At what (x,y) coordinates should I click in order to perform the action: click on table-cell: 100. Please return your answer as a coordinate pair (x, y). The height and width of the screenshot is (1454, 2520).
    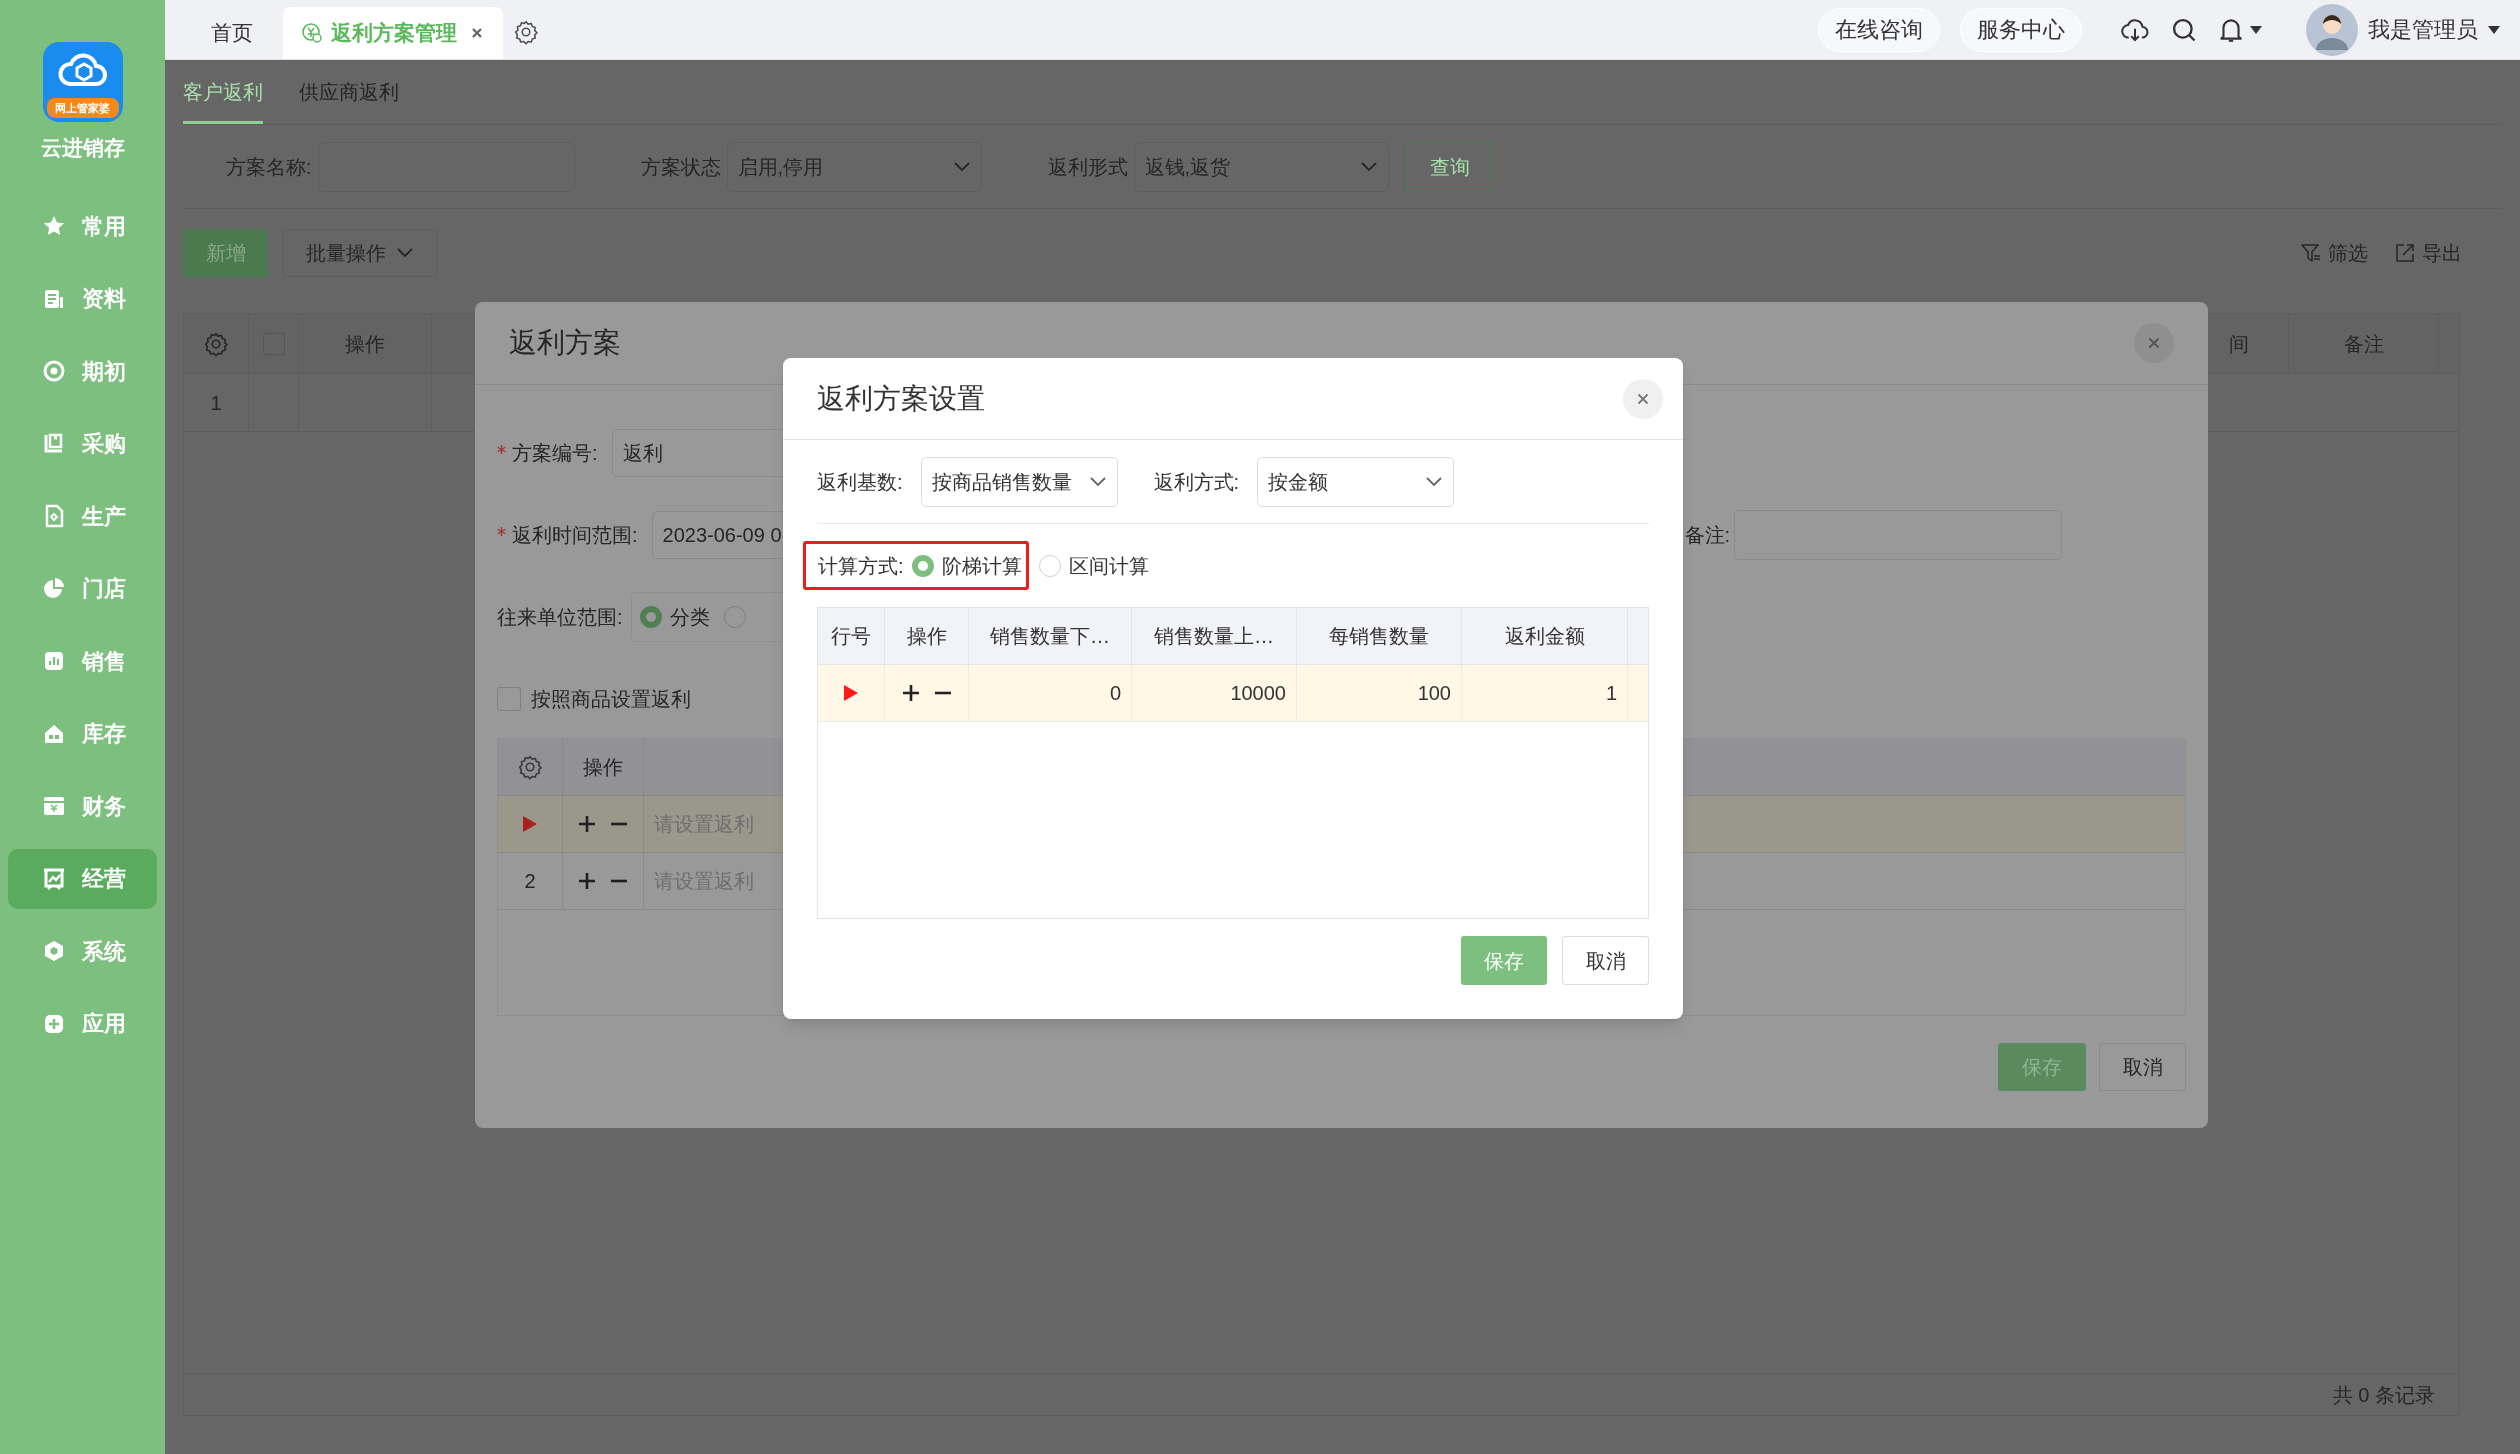
    Looking at the image, I should click on (1379, 693).